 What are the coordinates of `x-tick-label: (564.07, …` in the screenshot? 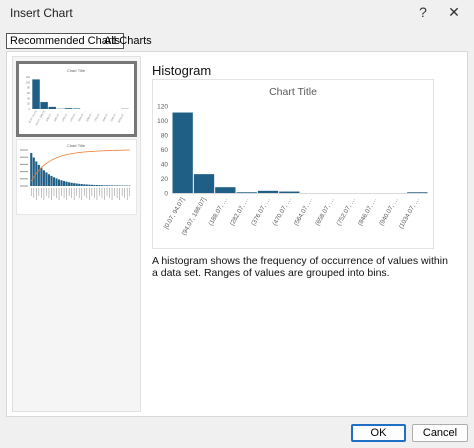 It's located at (304, 212).